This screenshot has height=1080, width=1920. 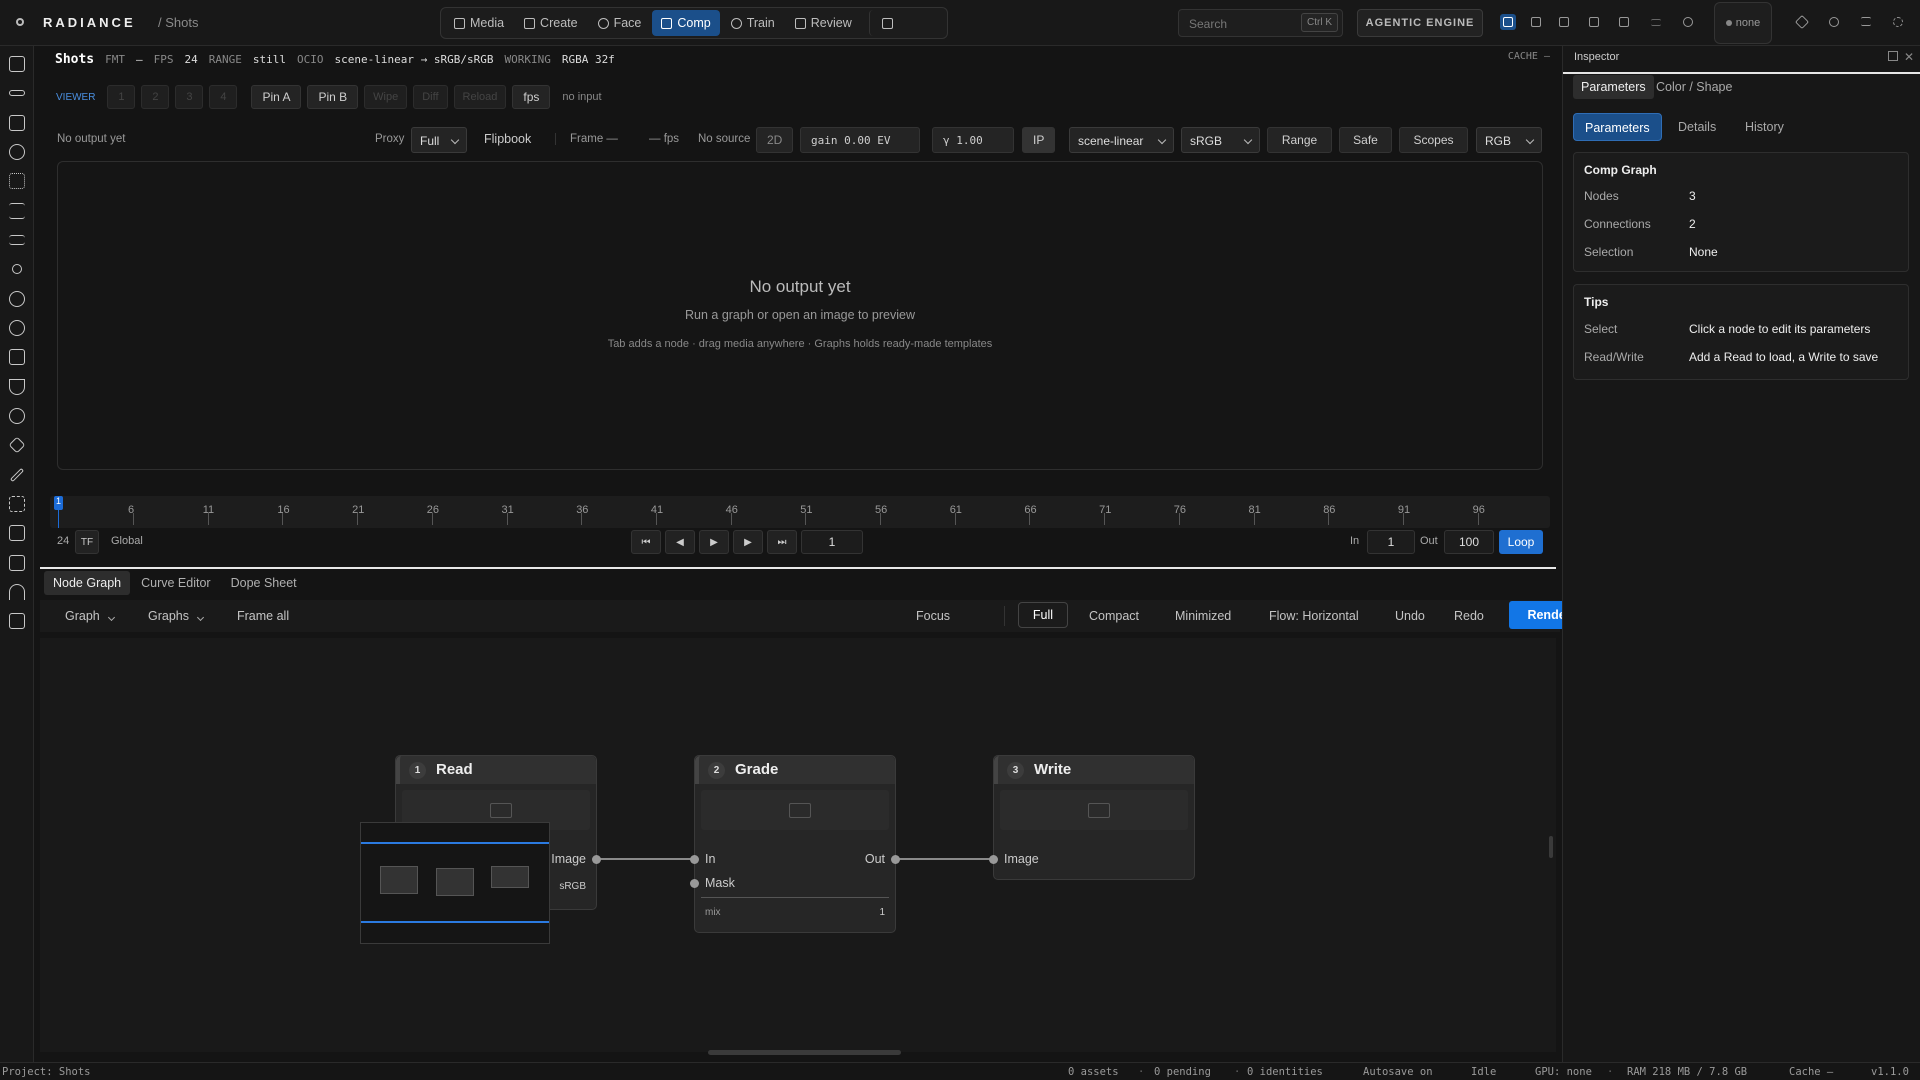 I want to click on sliders-tool-icon, so click(x=17, y=240).